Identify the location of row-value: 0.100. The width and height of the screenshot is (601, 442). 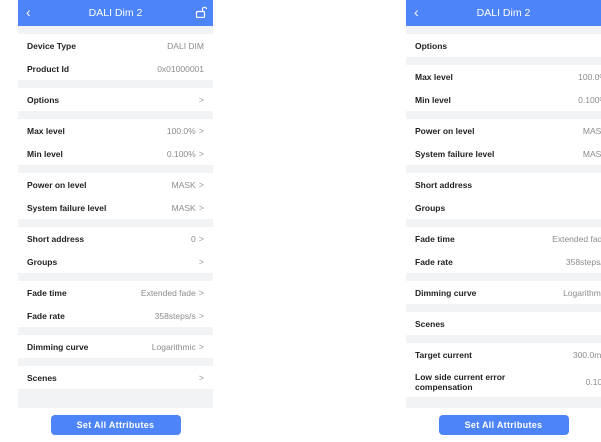
(593, 381).